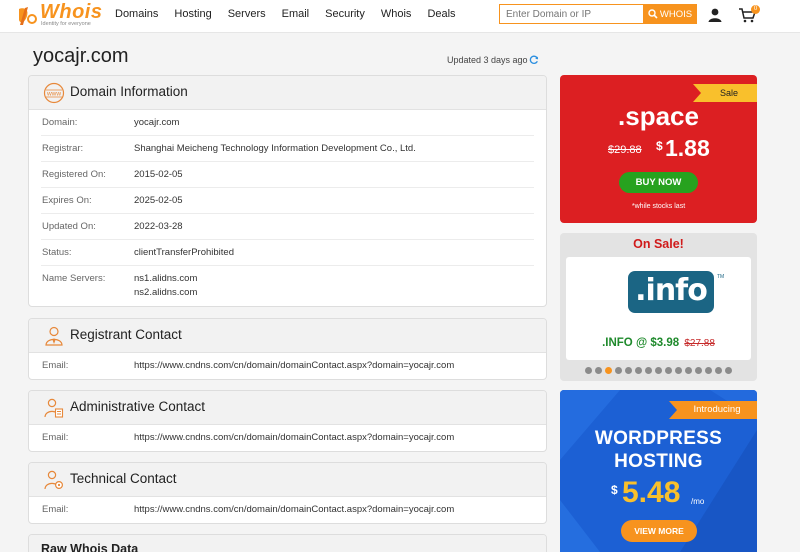 The image size is (800, 552). What do you see at coordinates (487, 60) in the screenshot?
I see `updated-timestamp: Updated 3 days ago` at bounding box center [487, 60].